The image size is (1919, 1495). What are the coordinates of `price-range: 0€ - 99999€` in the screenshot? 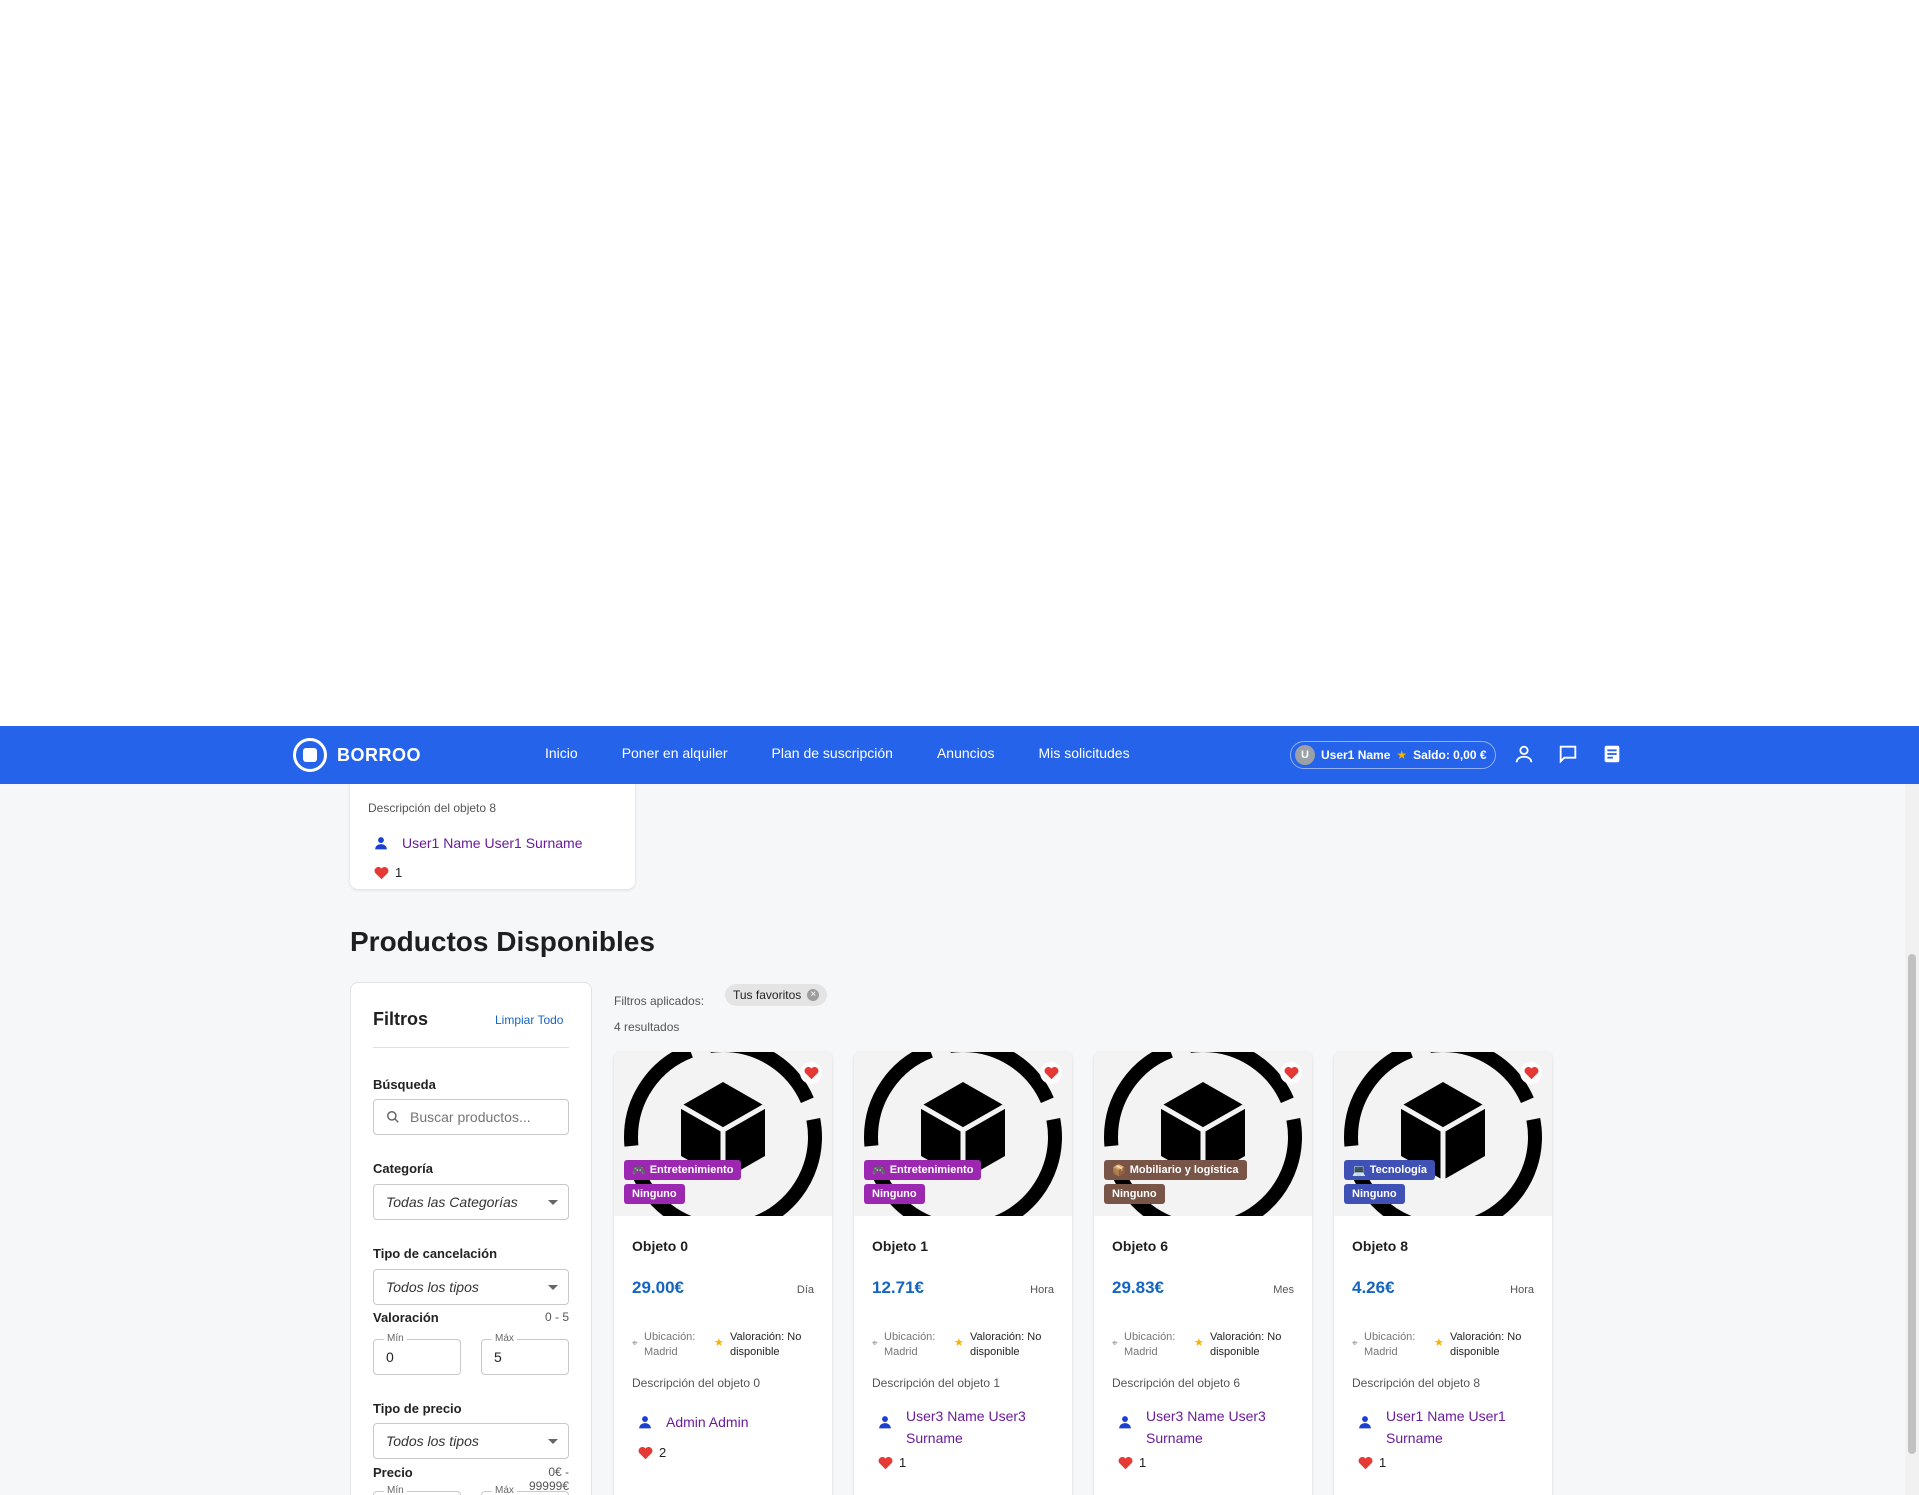 It's located at (548, 1479).